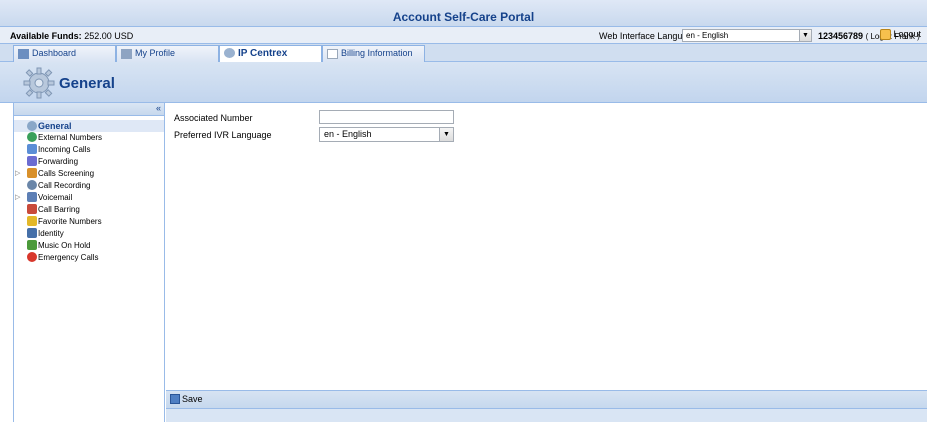 The width and height of the screenshot is (927, 422). What do you see at coordinates (58, 161) in the screenshot?
I see `sidebar-item-label: Forwarding` at bounding box center [58, 161].